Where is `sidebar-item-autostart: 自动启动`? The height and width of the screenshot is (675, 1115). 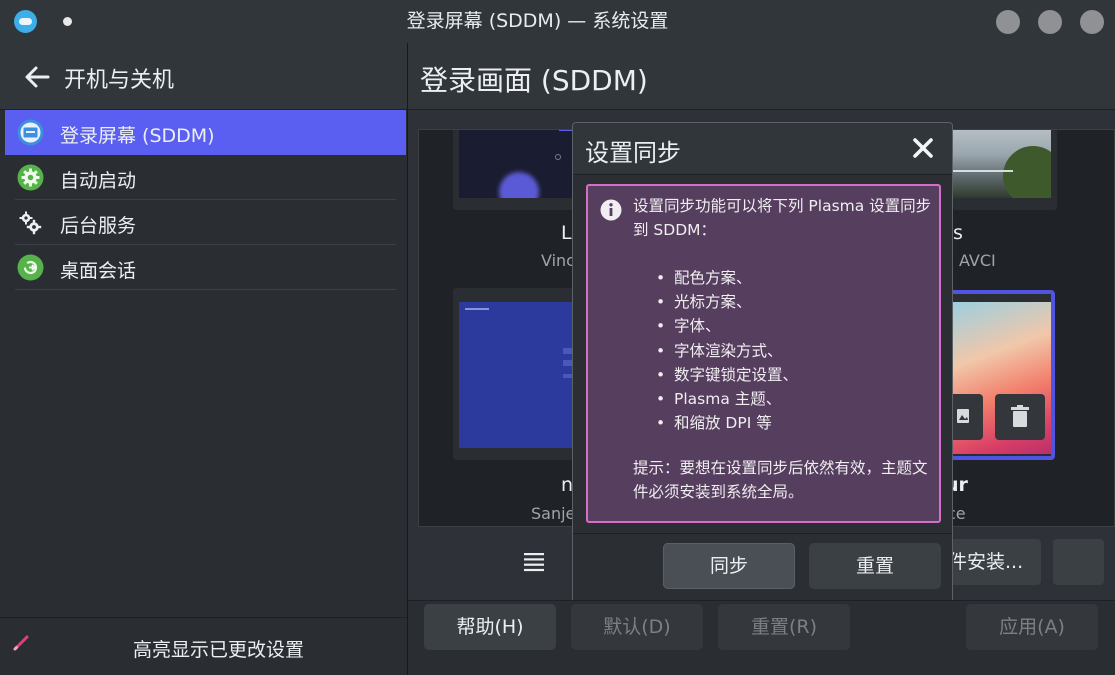 sidebar-item-autostart: 自动启动 is located at coordinates (205, 177).